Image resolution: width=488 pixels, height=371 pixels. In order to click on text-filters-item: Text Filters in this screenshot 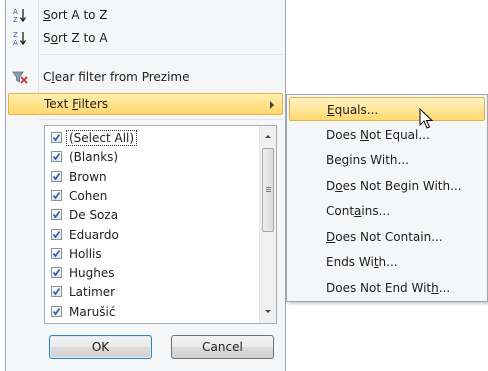, I will do `click(145, 104)`.